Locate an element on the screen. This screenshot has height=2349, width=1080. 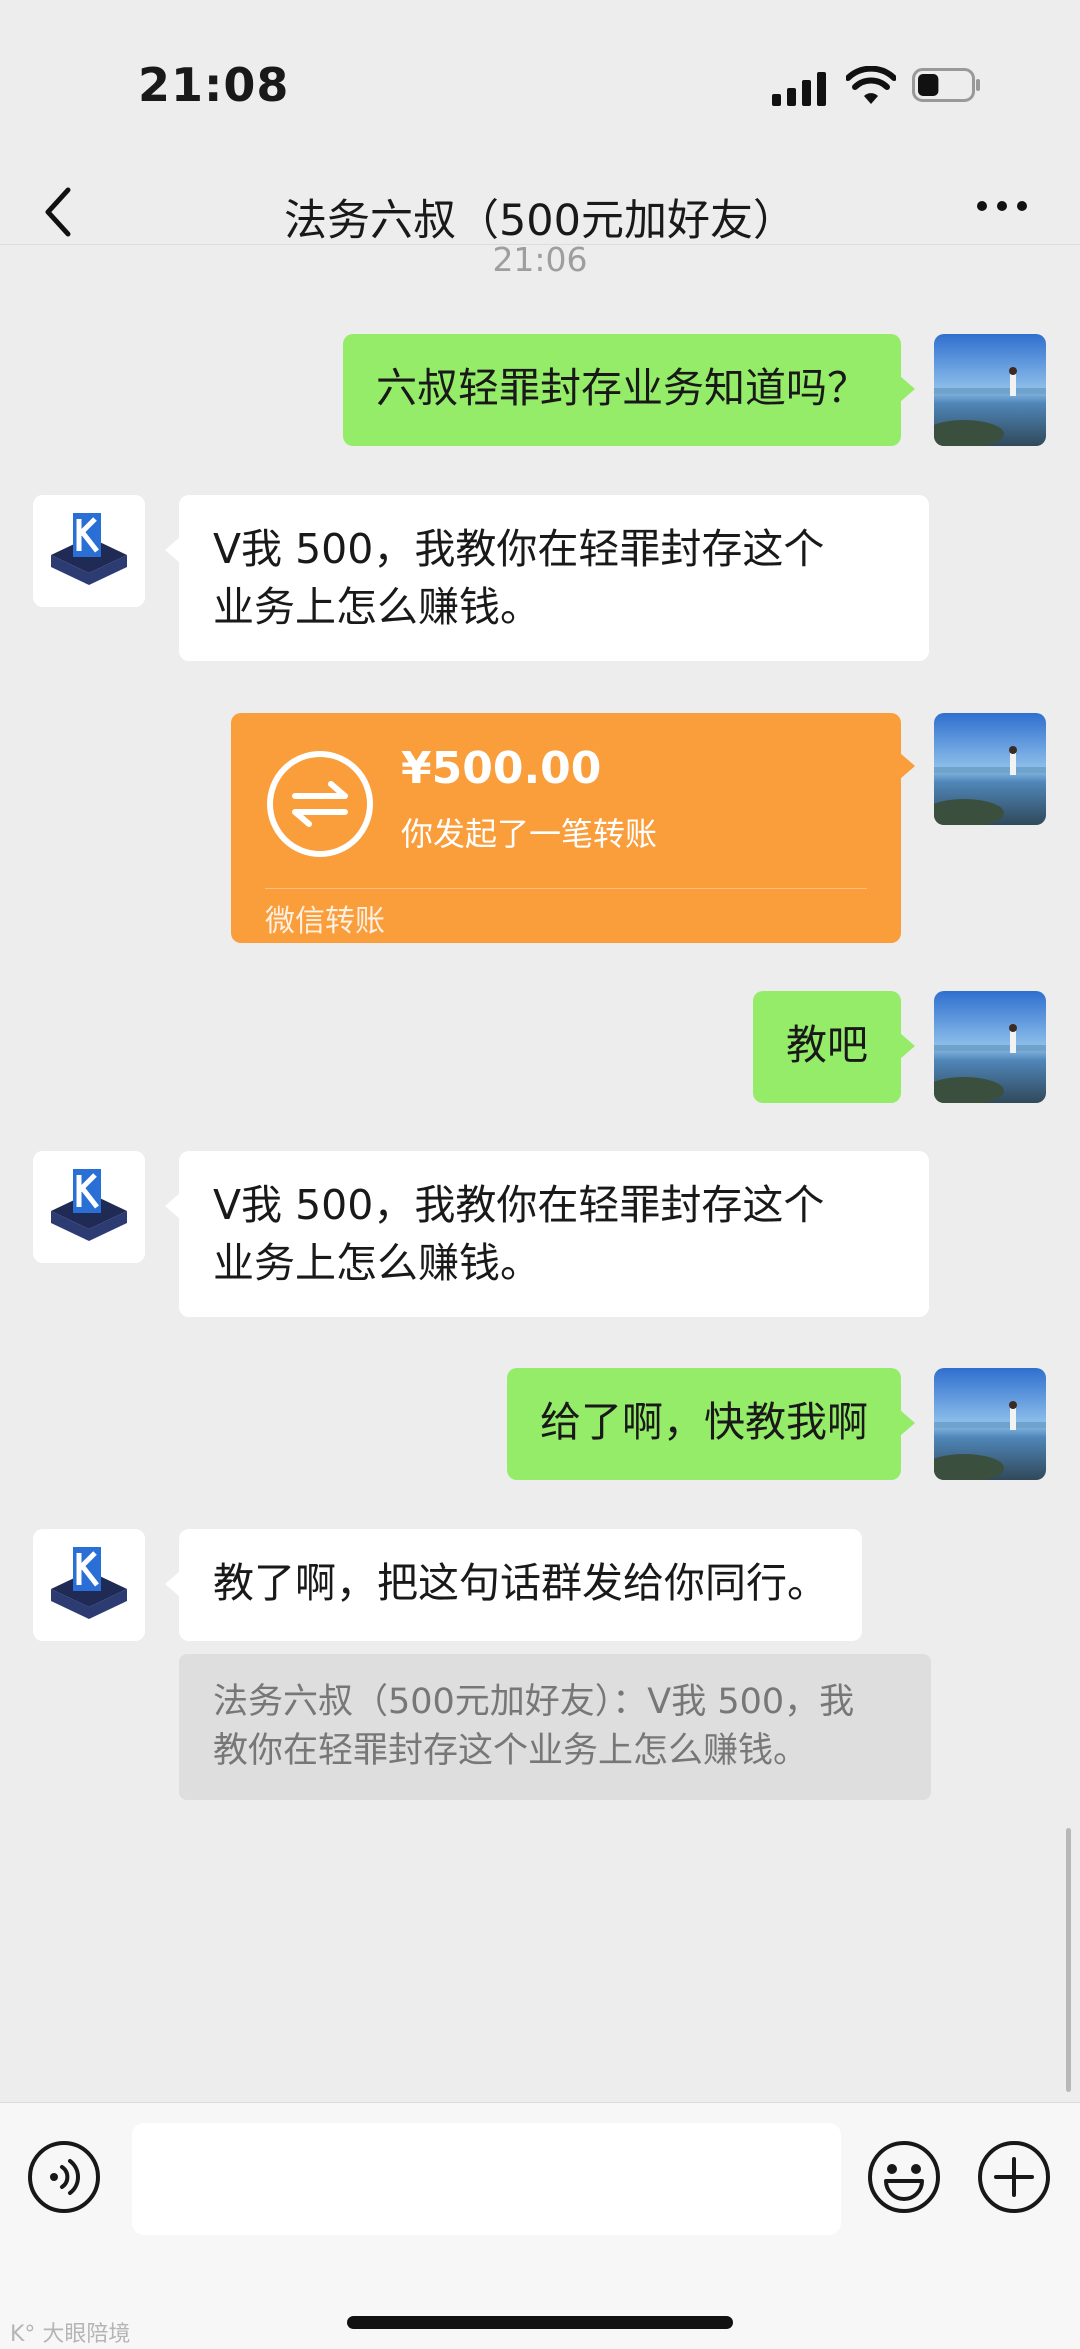
watermark: K° 大眼陪境 is located at coordinates (70, 2334).